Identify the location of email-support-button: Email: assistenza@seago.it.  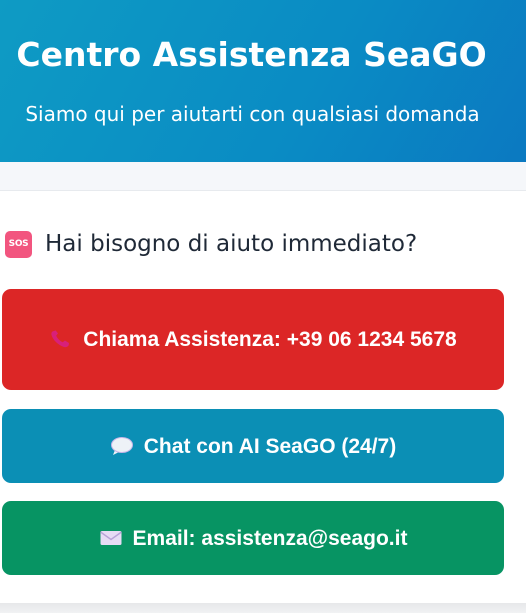
(253, 538).